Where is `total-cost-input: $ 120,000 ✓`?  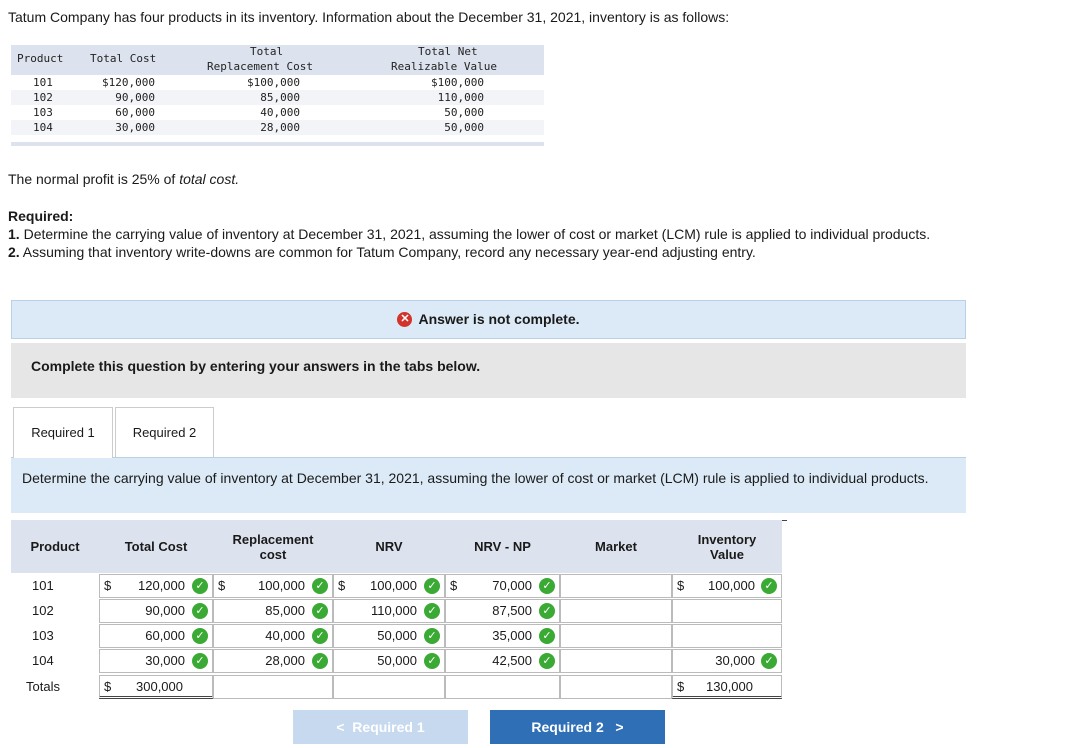
total-cost-input: $ 120,000 ✓ is located at coordinates (156, 586).